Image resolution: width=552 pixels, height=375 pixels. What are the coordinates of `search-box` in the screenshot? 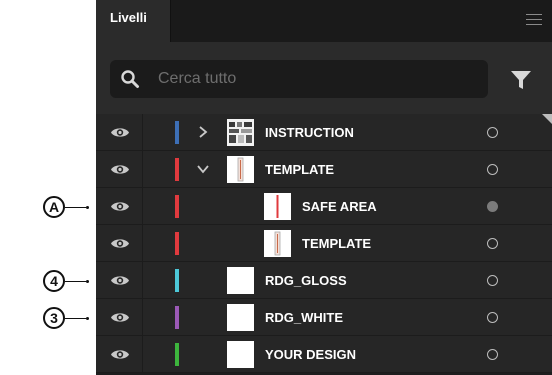 It's located at (299, 79).